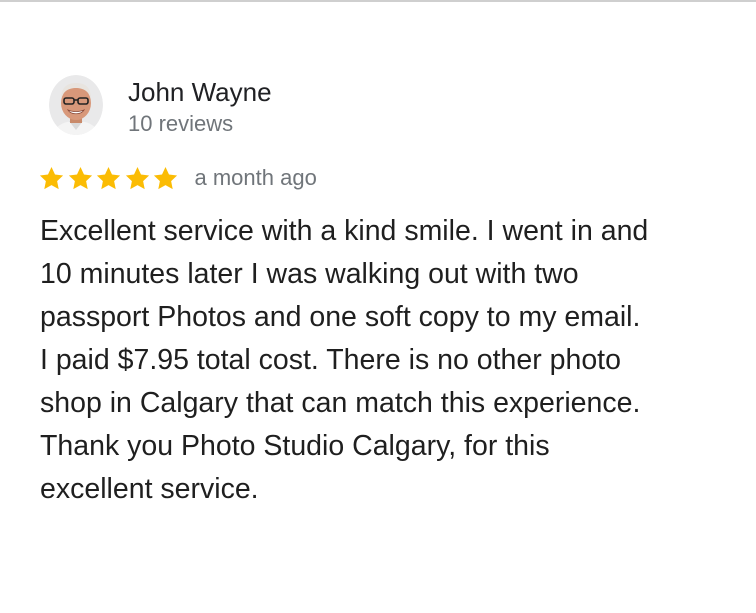  I want to click on rating-row: a month ago, so click(177, 178).